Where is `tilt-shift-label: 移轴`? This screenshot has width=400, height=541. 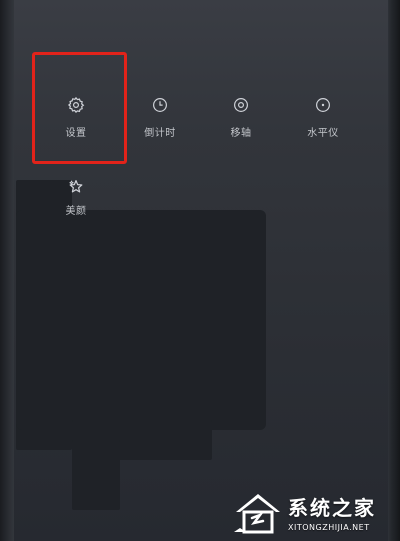 tilt-shift-label: 移轴 is located at coordinates (241, 133).